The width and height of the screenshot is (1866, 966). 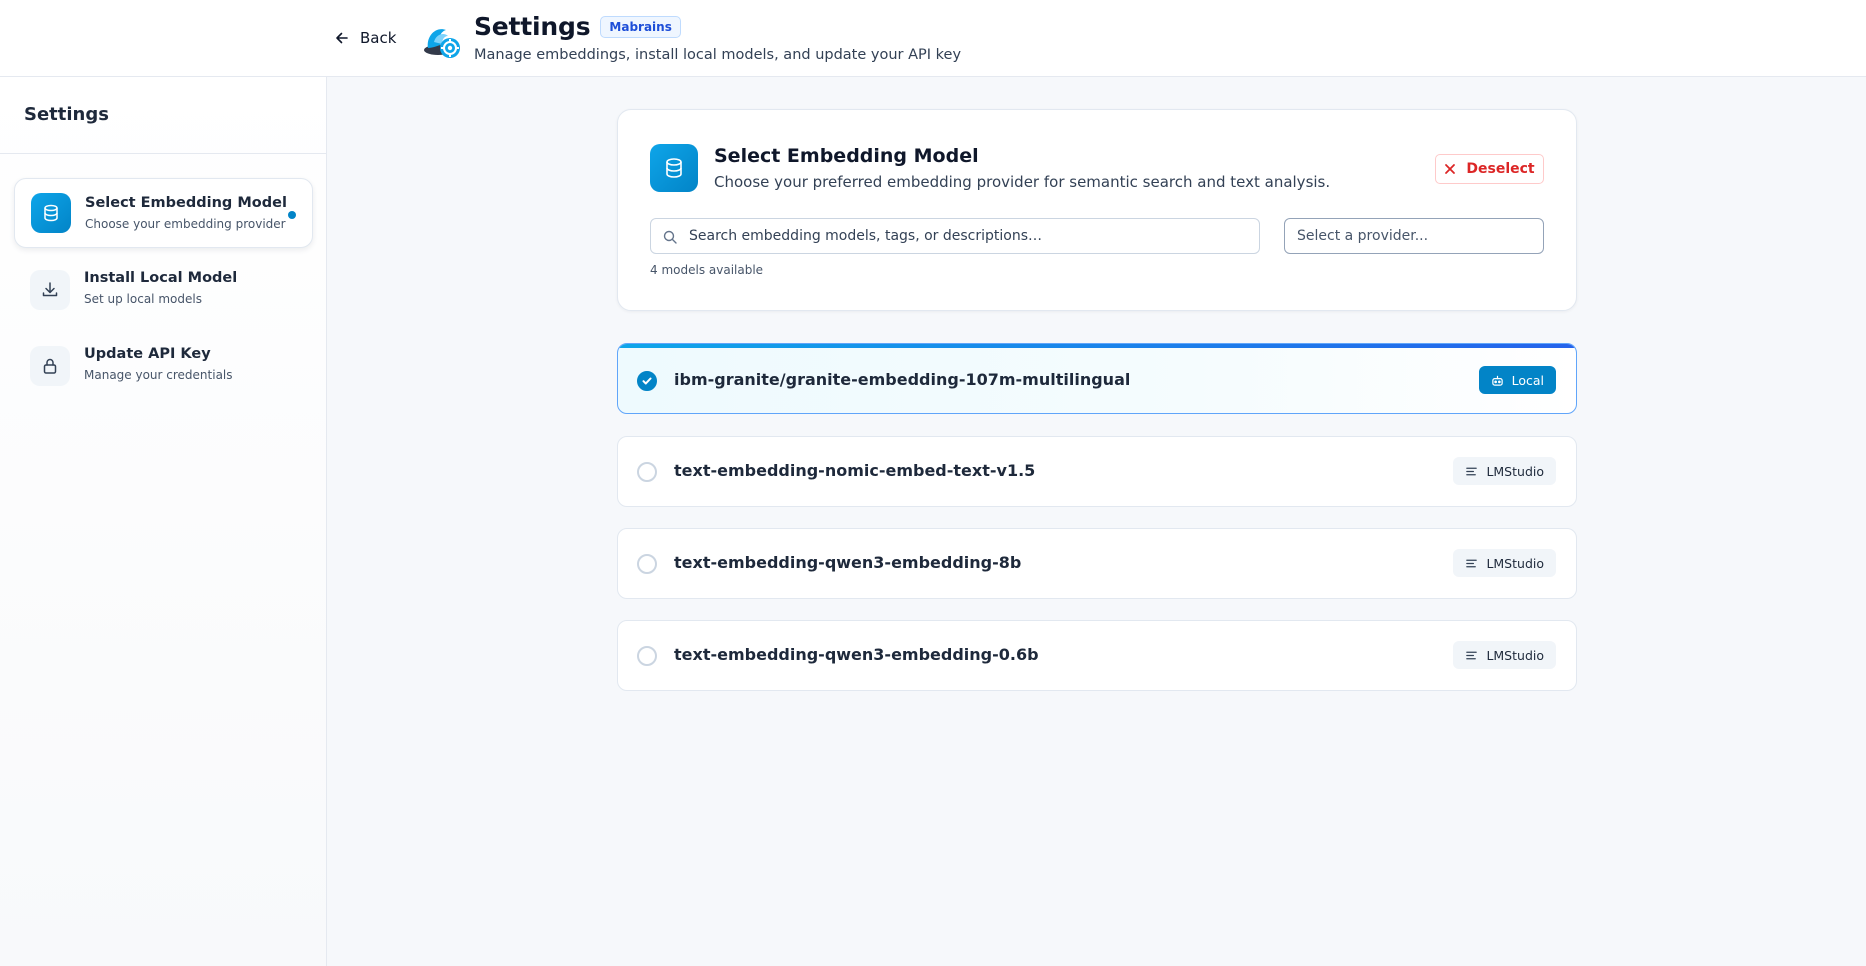 What do you see at coordinates (640, 26) in the screenshot?
I see `brand-badge: Mabrains` at bounding box center [640, 26].